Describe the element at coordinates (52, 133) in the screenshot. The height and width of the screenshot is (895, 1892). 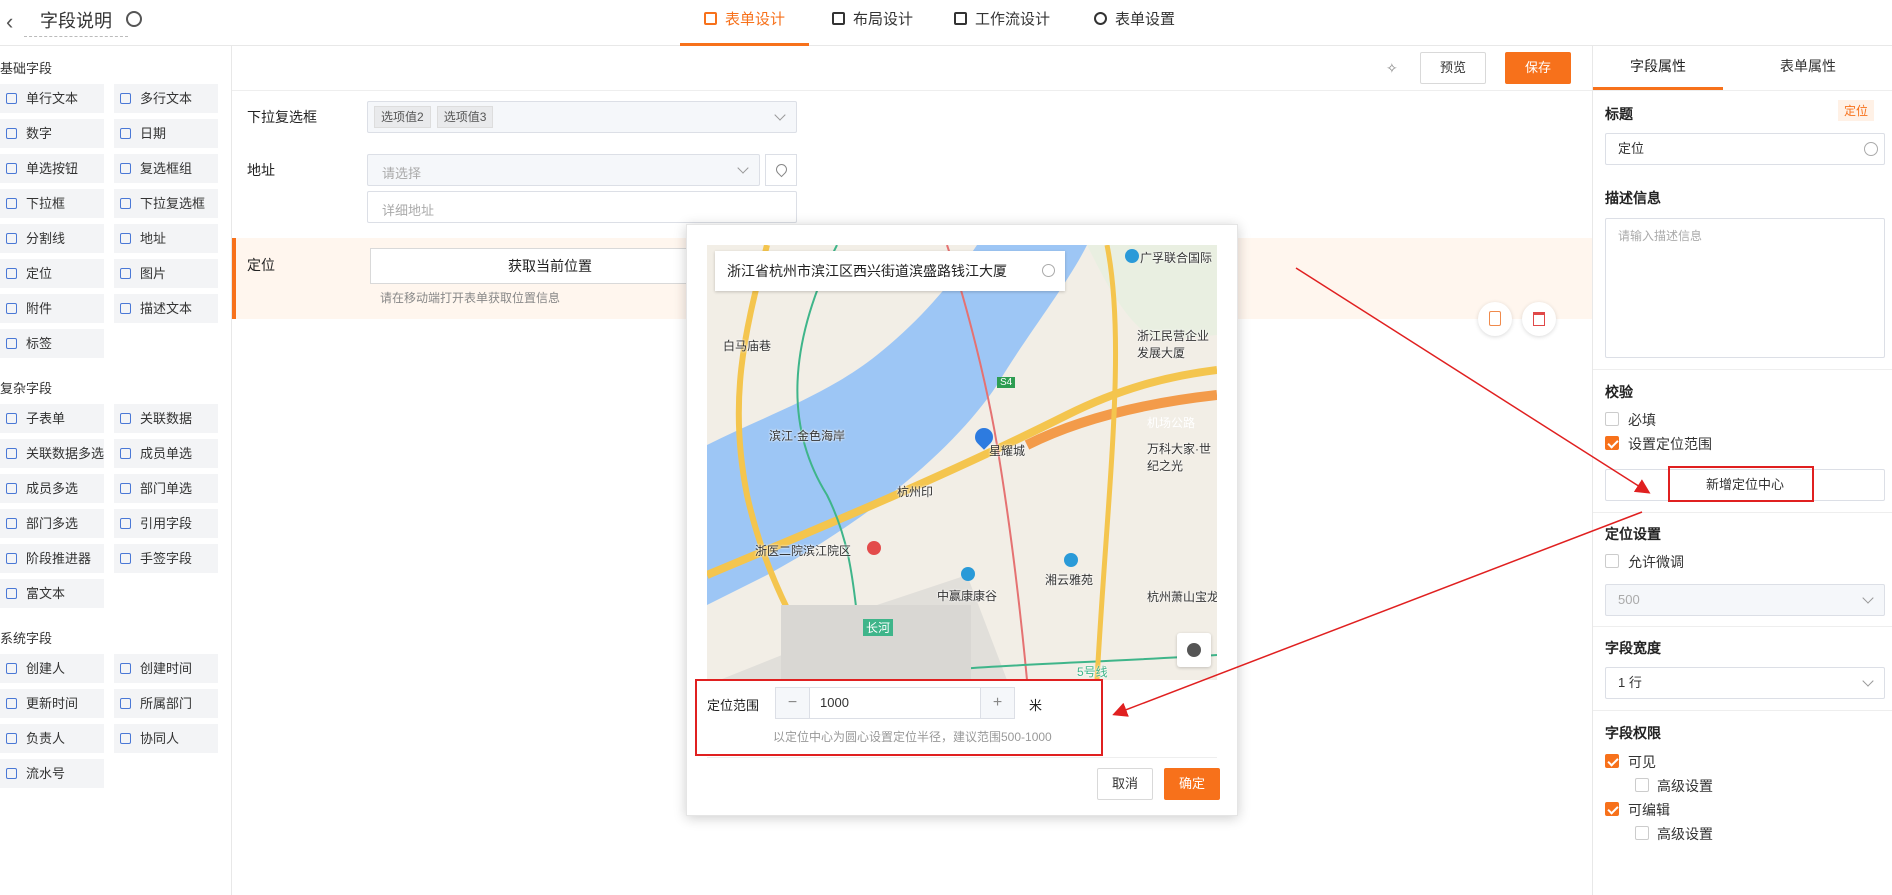
I see `field-palette-item: 数字` at that location.